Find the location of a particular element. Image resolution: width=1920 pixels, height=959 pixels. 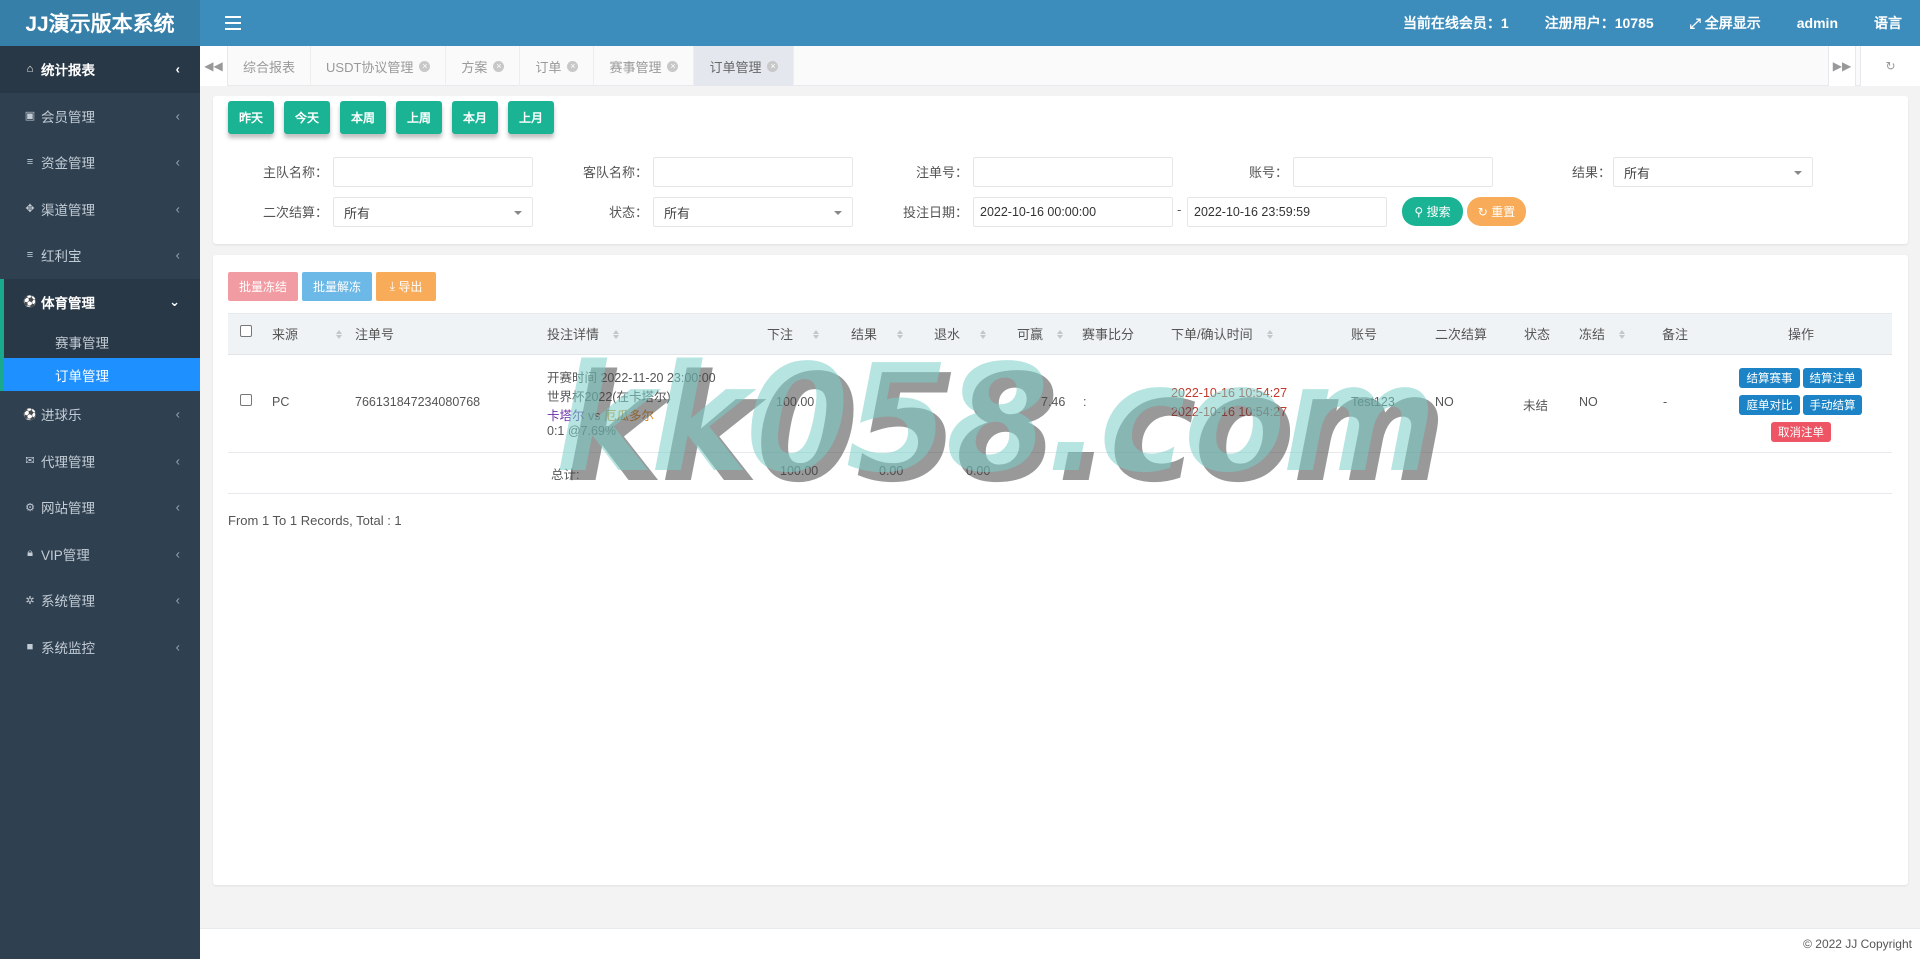

user-menu: admin is located at coordinates (1817, 23).